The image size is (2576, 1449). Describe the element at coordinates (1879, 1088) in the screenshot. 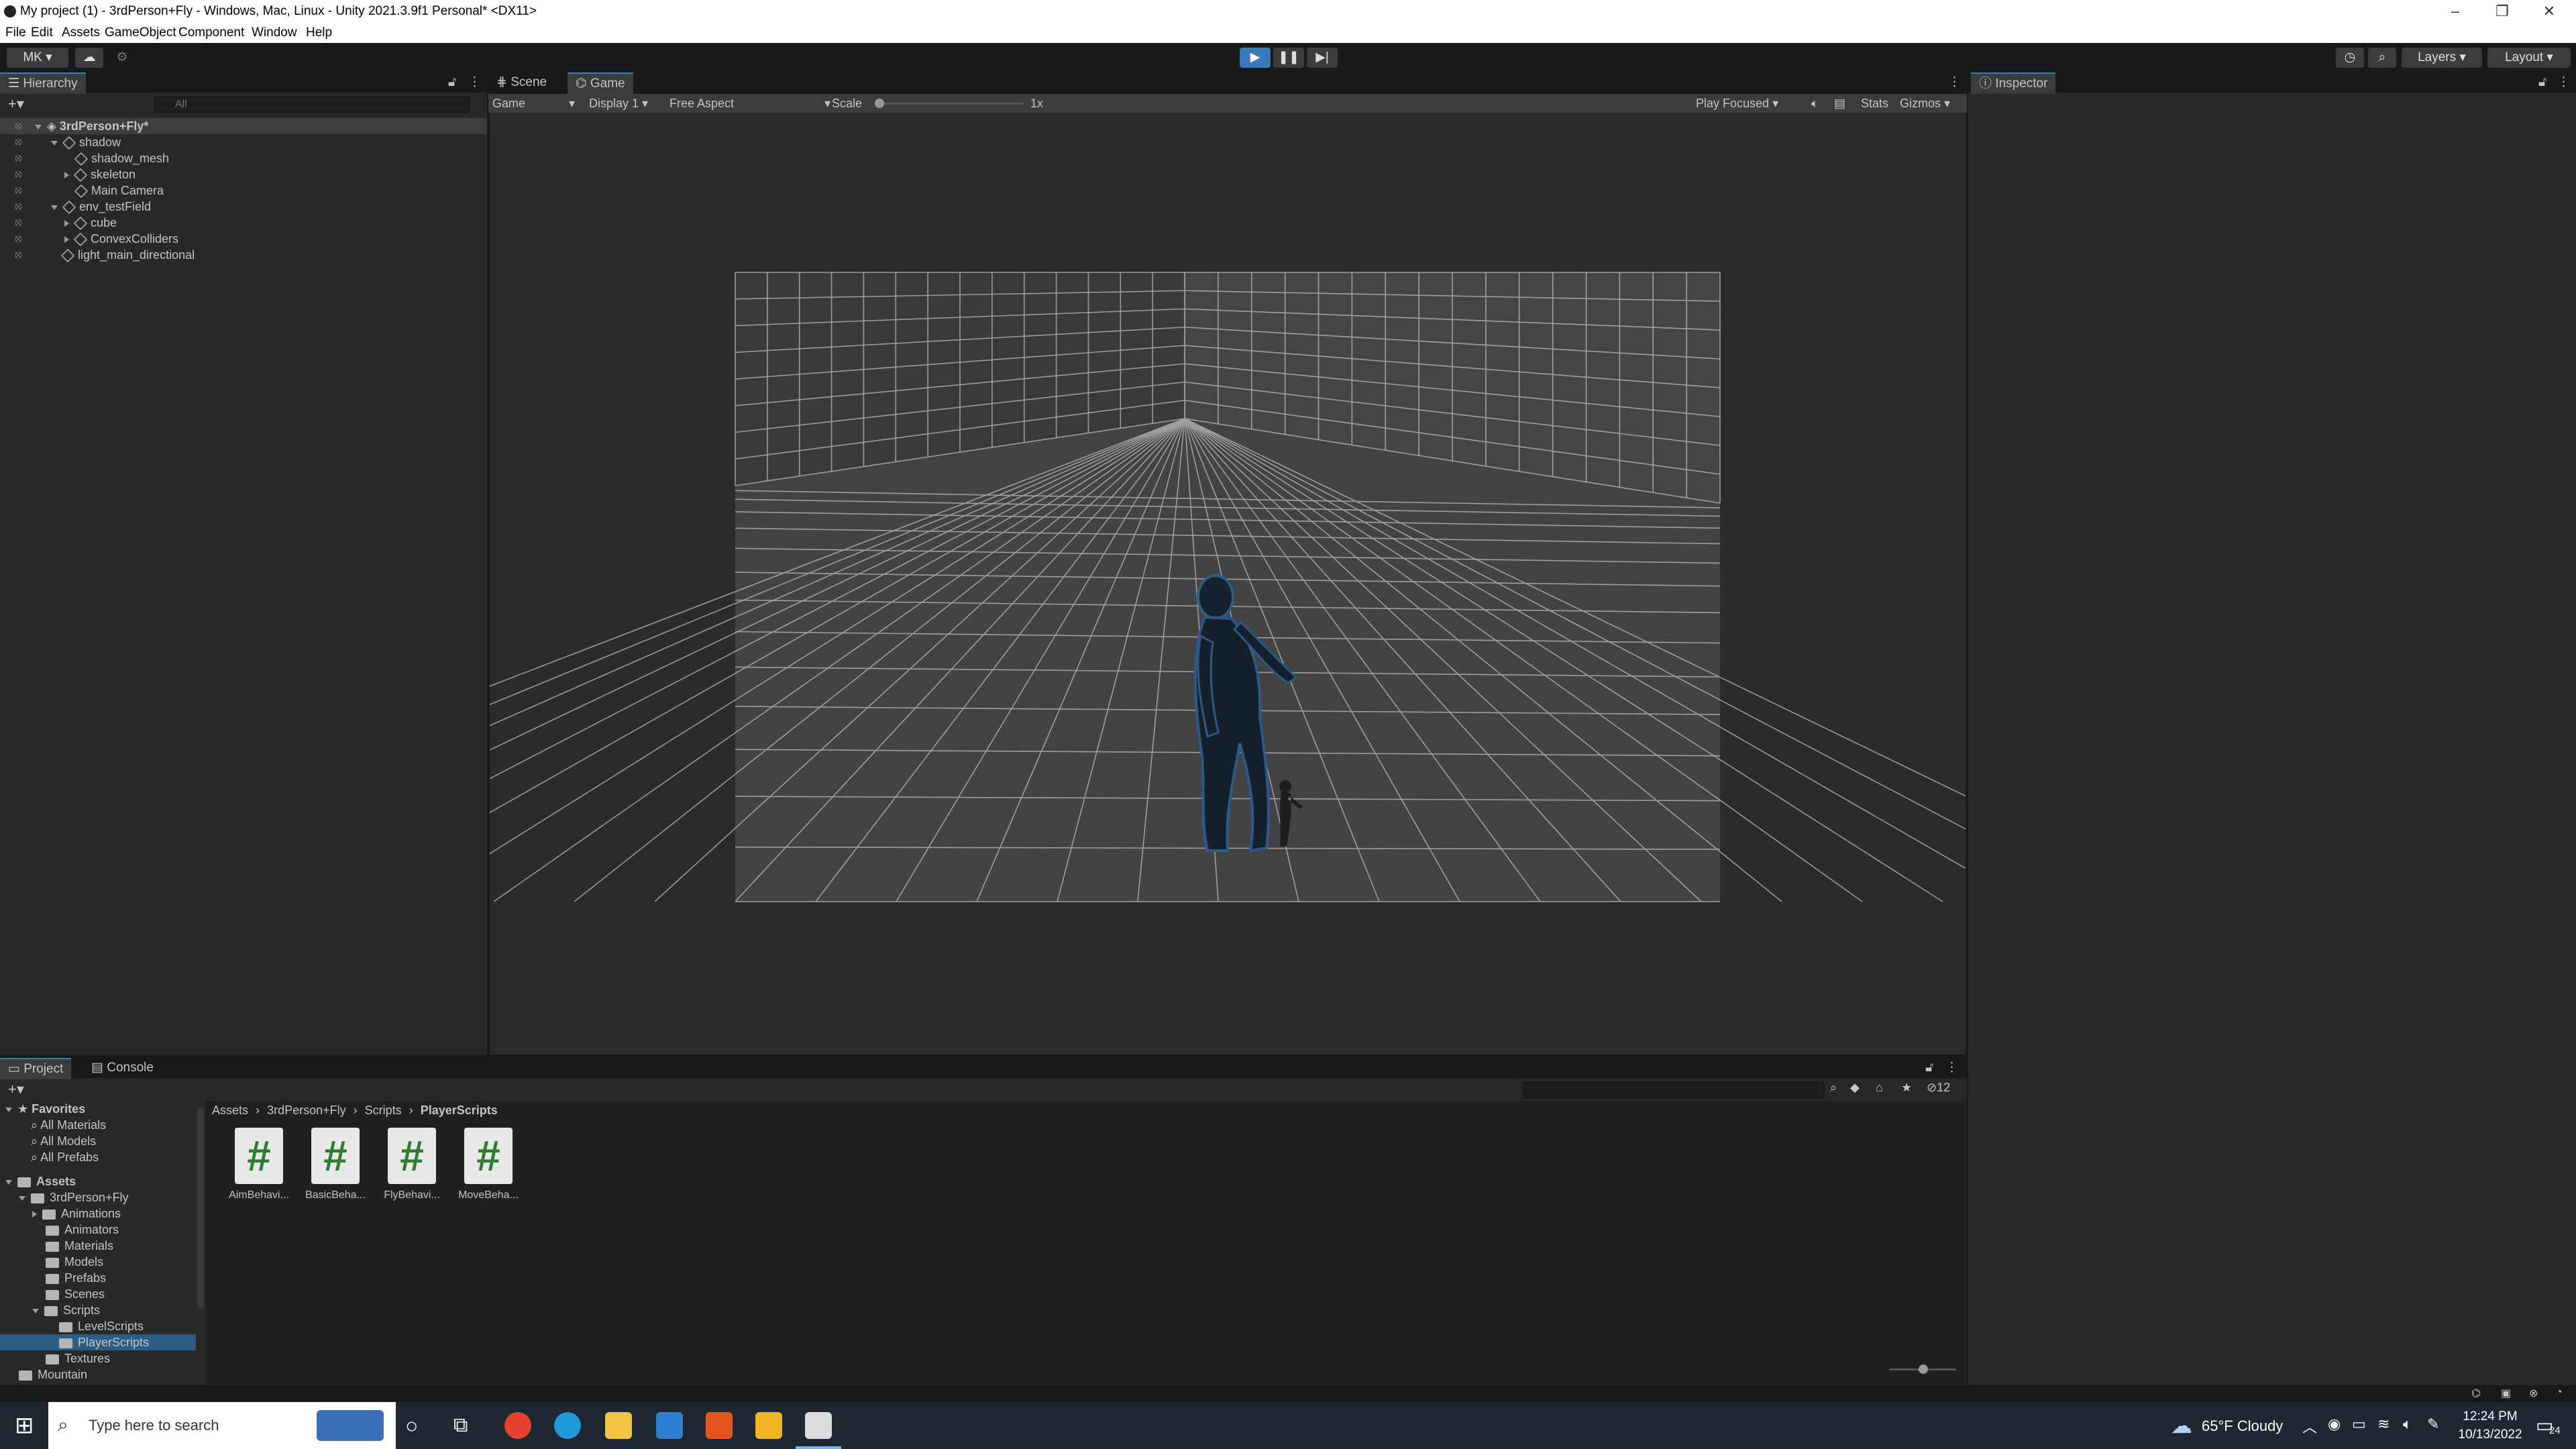

I see `tag-icon: ⌂` at that location.